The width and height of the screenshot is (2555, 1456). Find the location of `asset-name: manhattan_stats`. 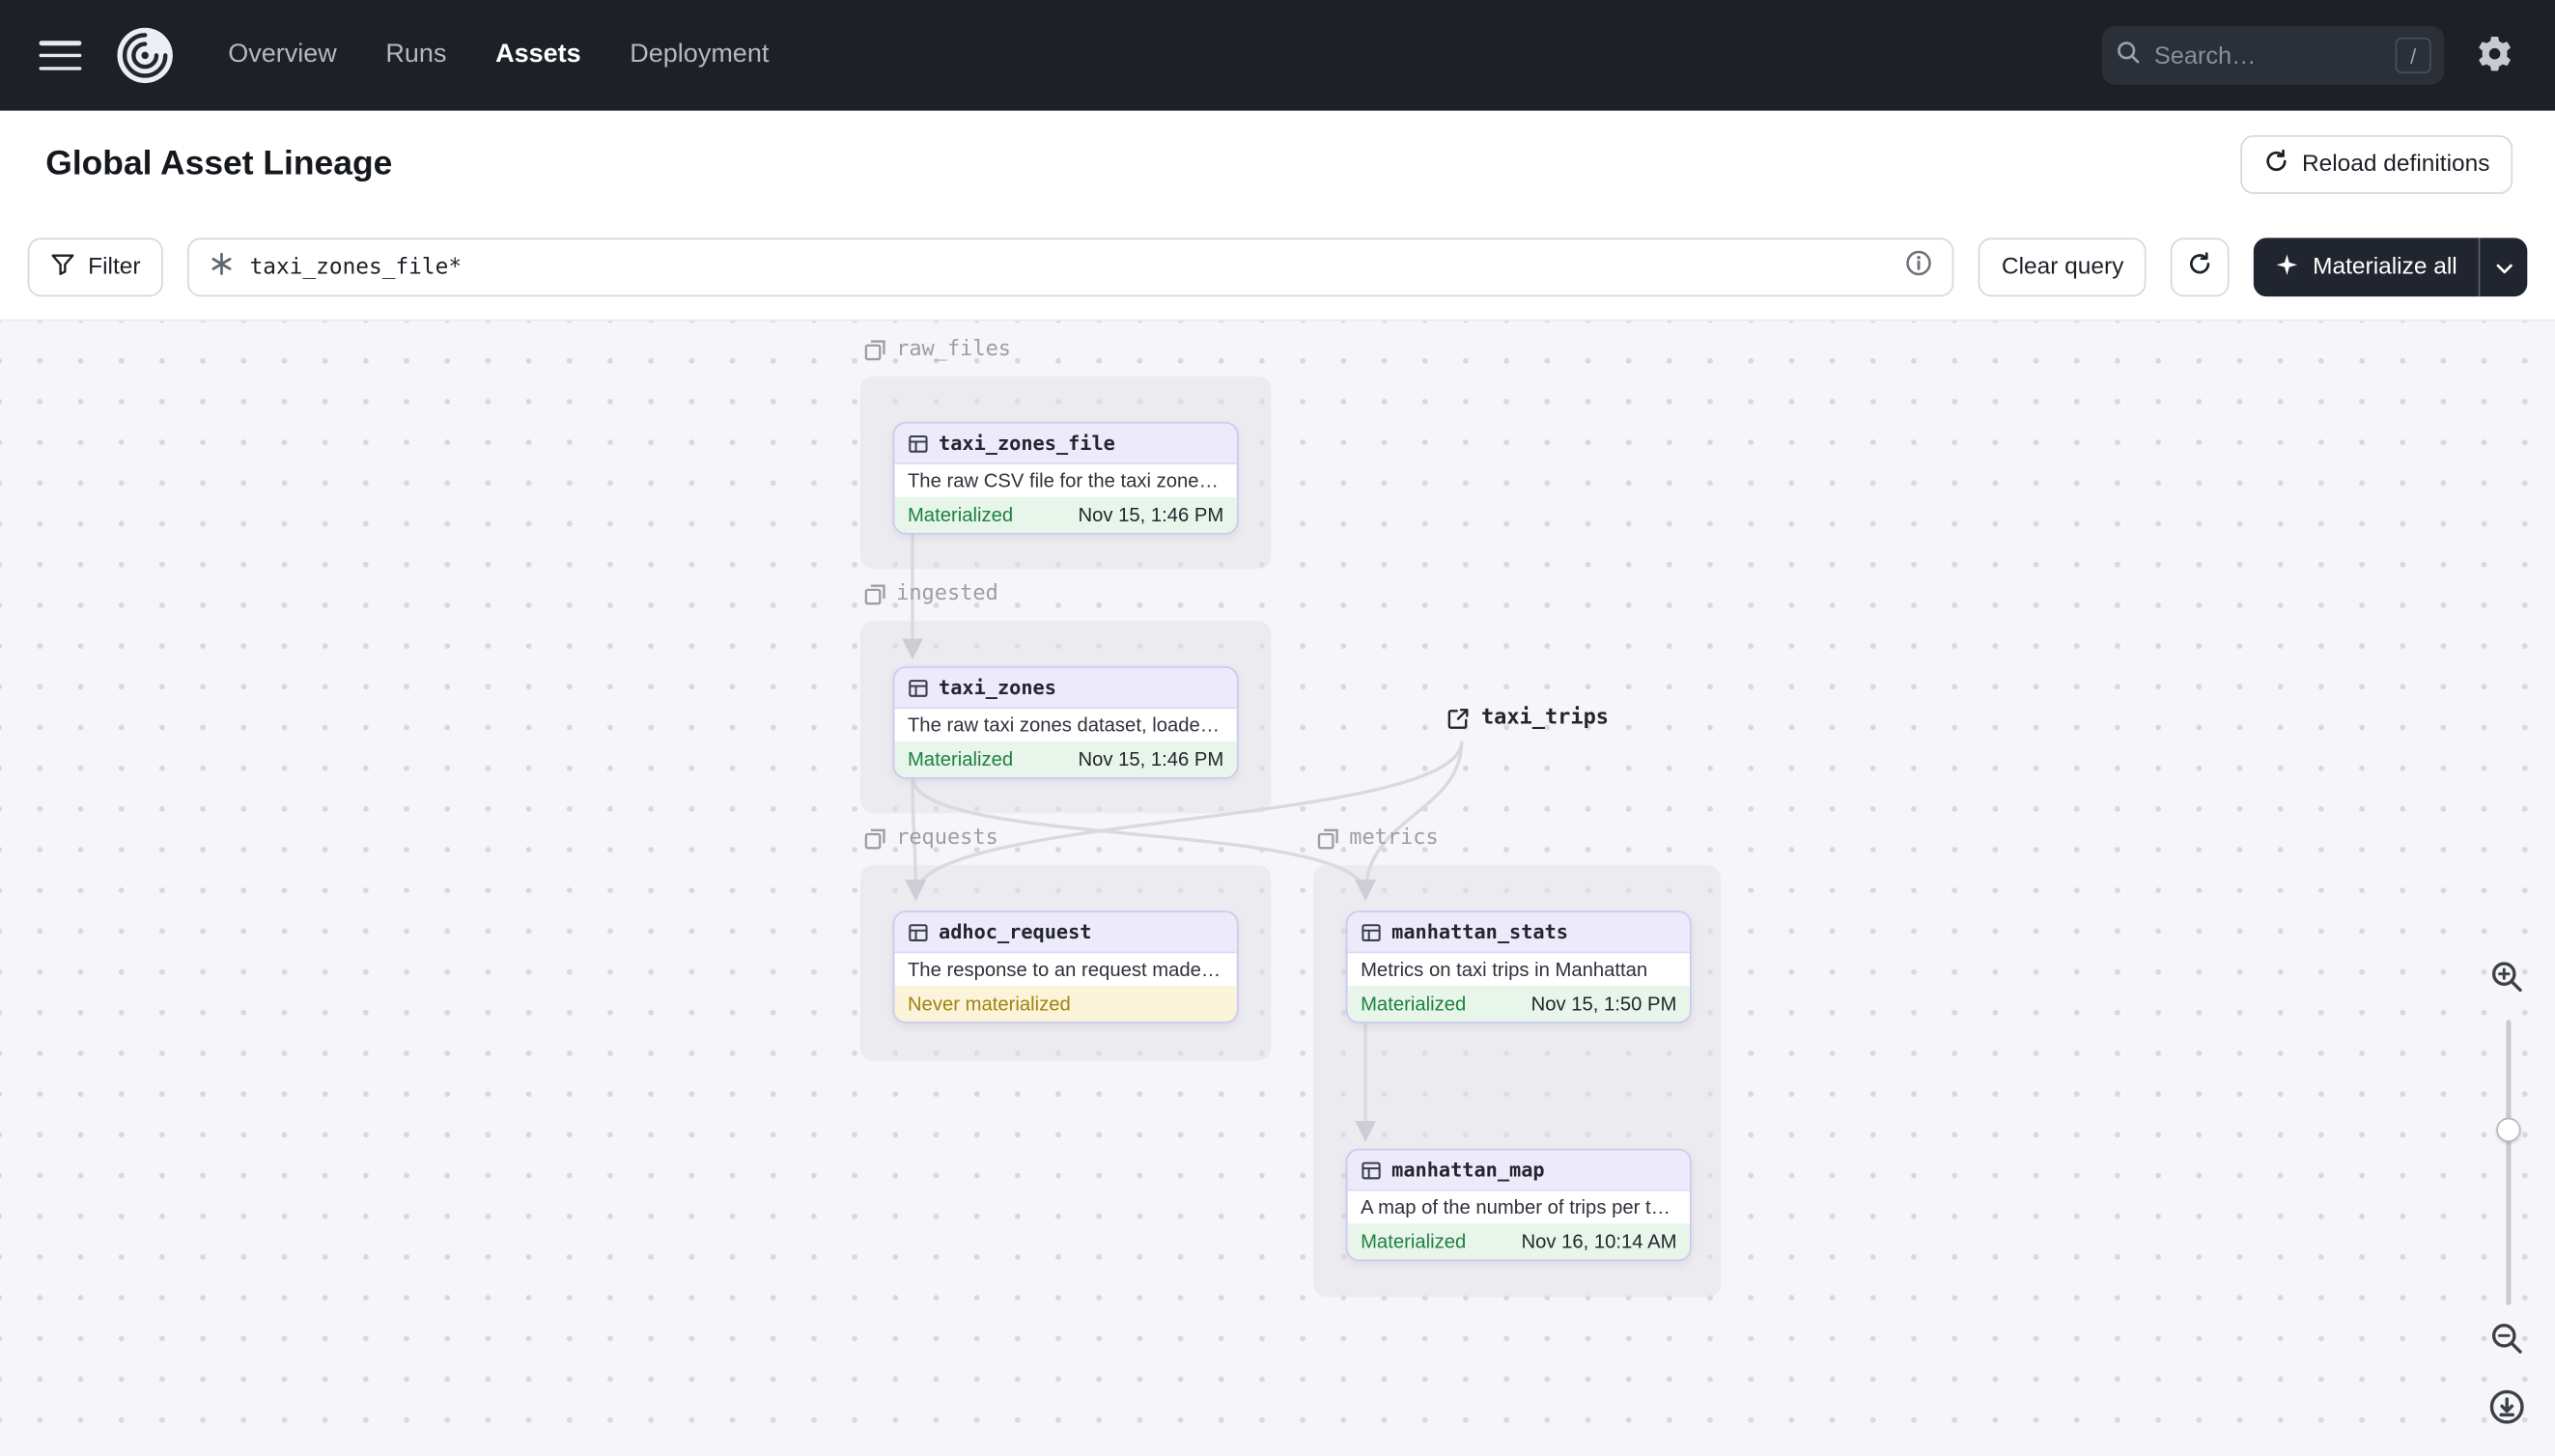

asset-name: manhattan_stats is located at coordinates (1480, 932).